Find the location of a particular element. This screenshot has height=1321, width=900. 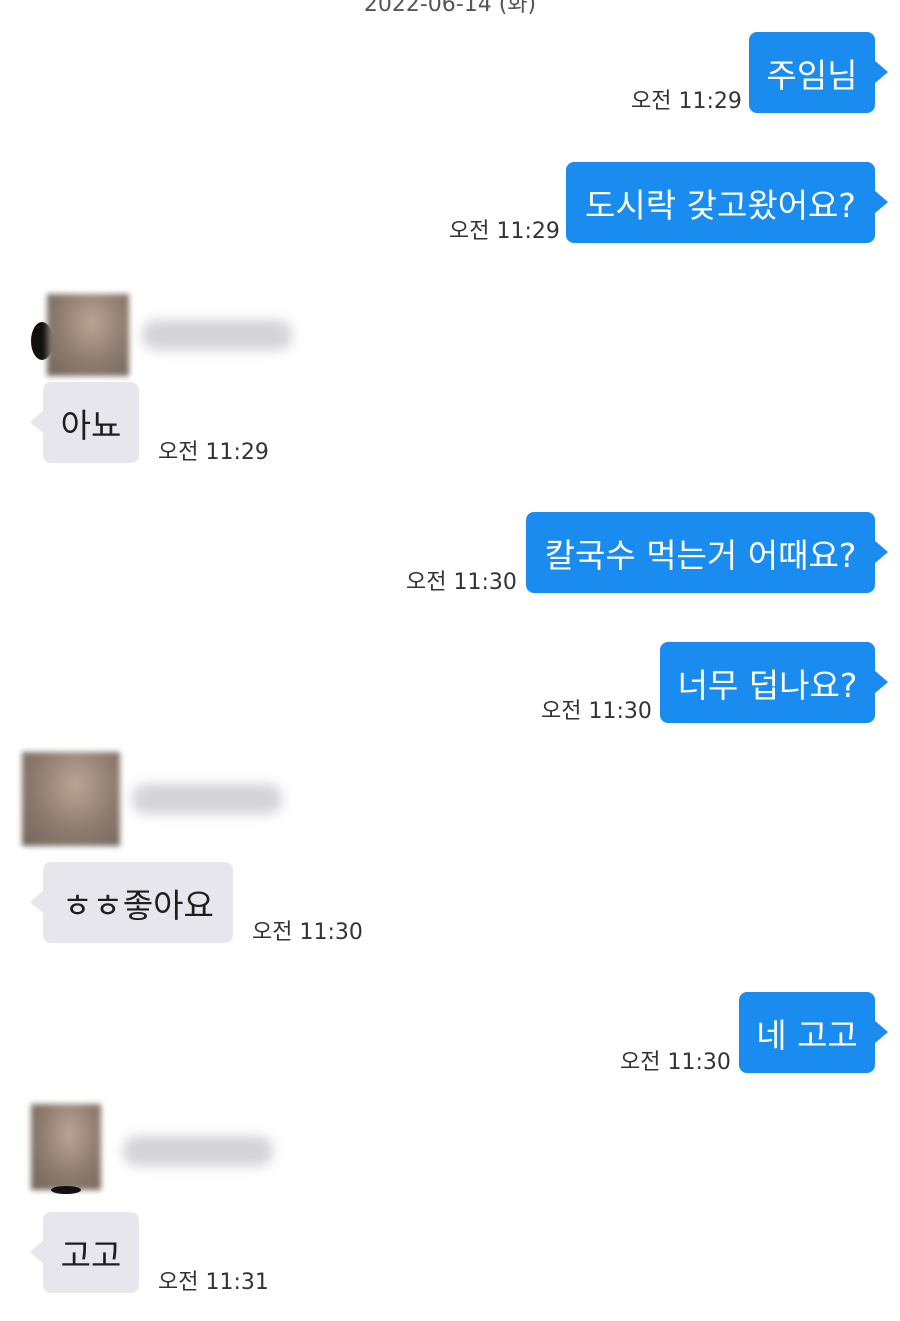

outgoing-message-bubble: 주임님 is located at coordinates (818, 72).